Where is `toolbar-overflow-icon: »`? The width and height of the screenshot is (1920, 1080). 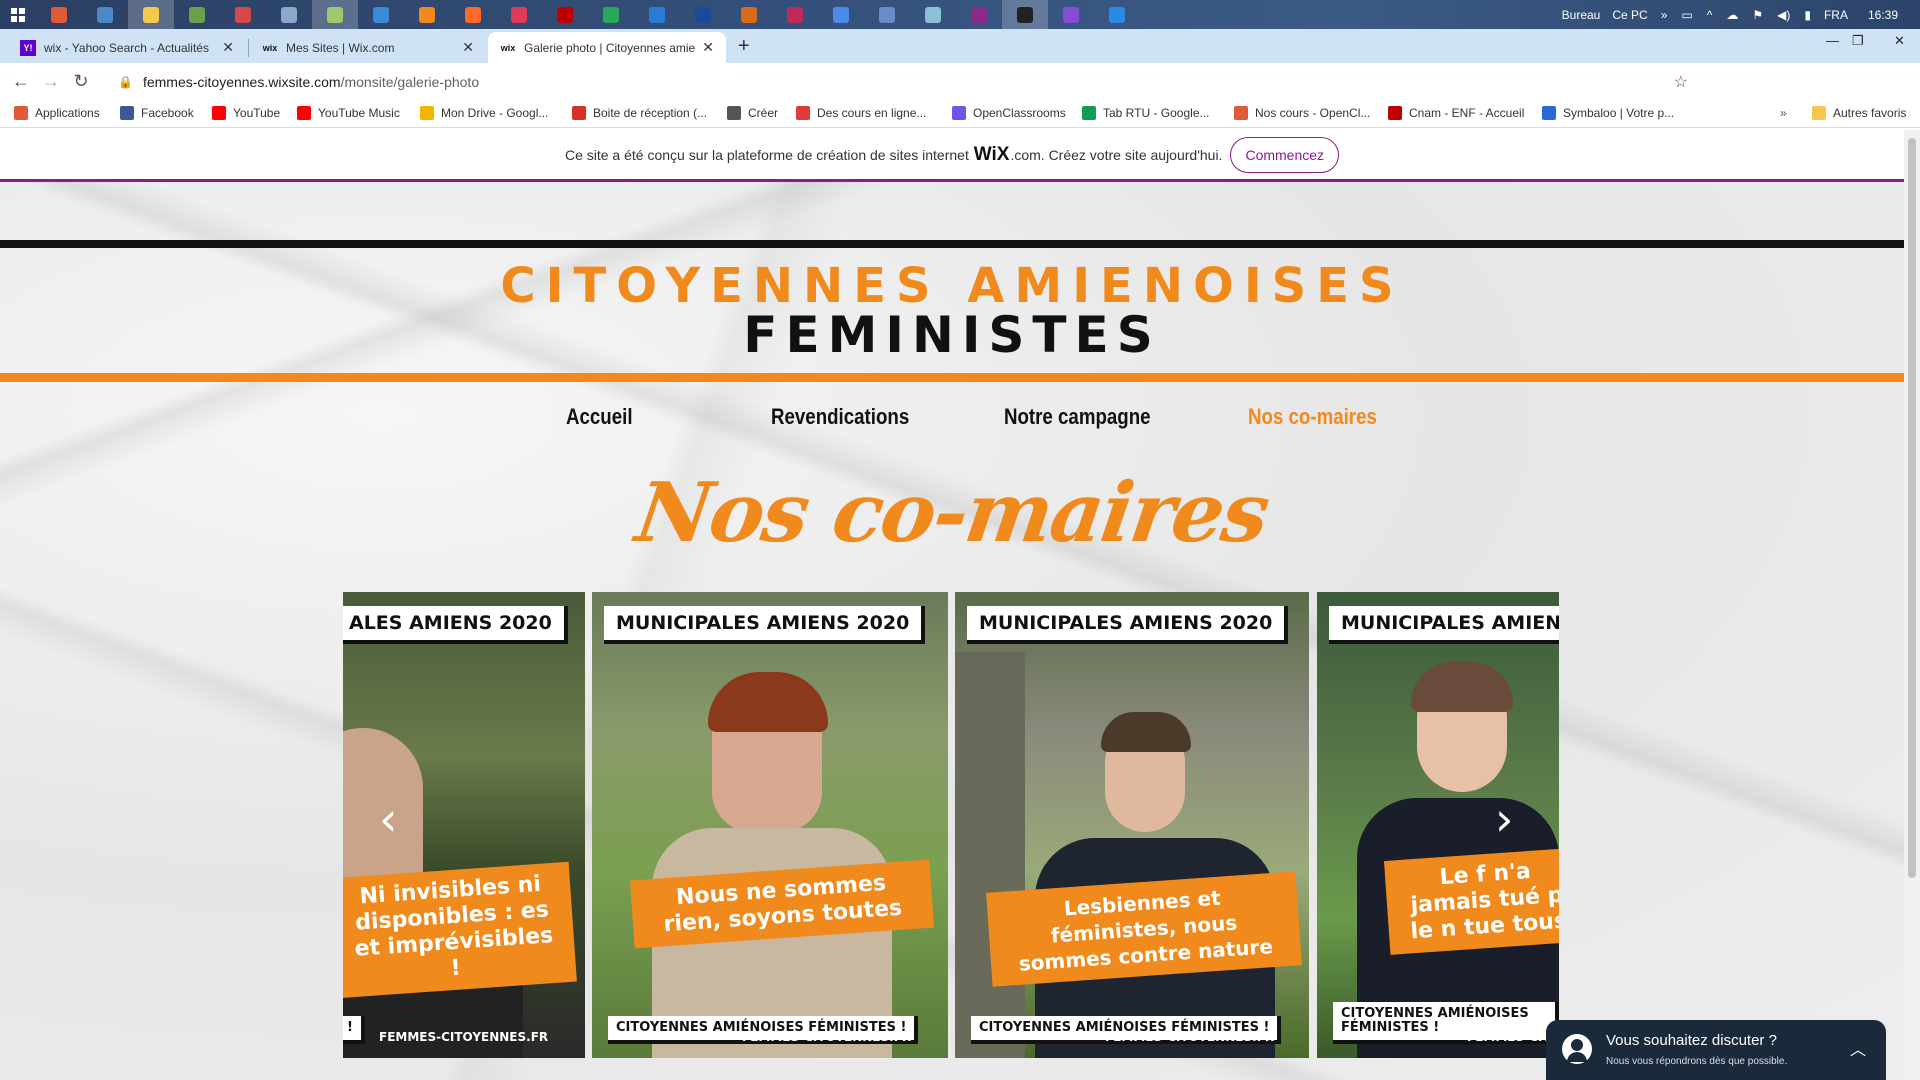 toolbar-overflow-icon: » is located at coordinates (1664, 15).